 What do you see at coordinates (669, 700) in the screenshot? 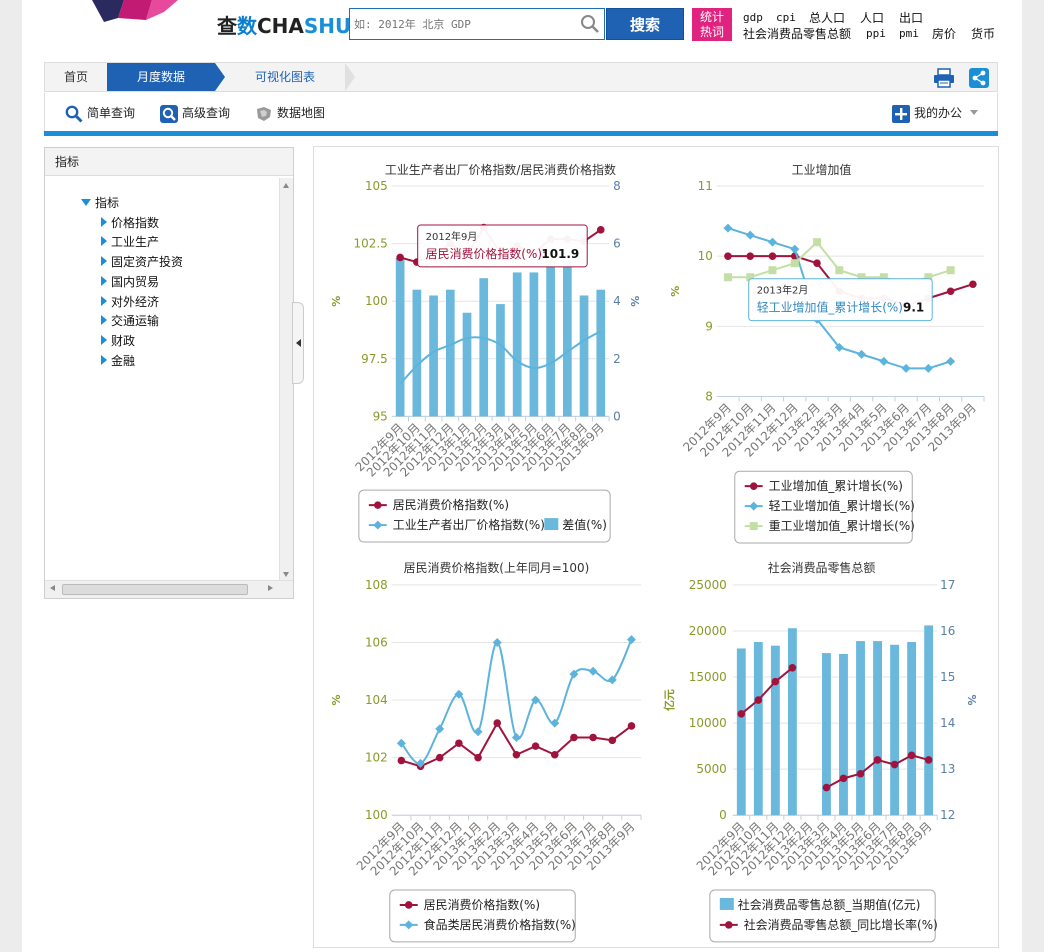
I see `y-axis-label: 亿元` at bounding box center [669, 700].